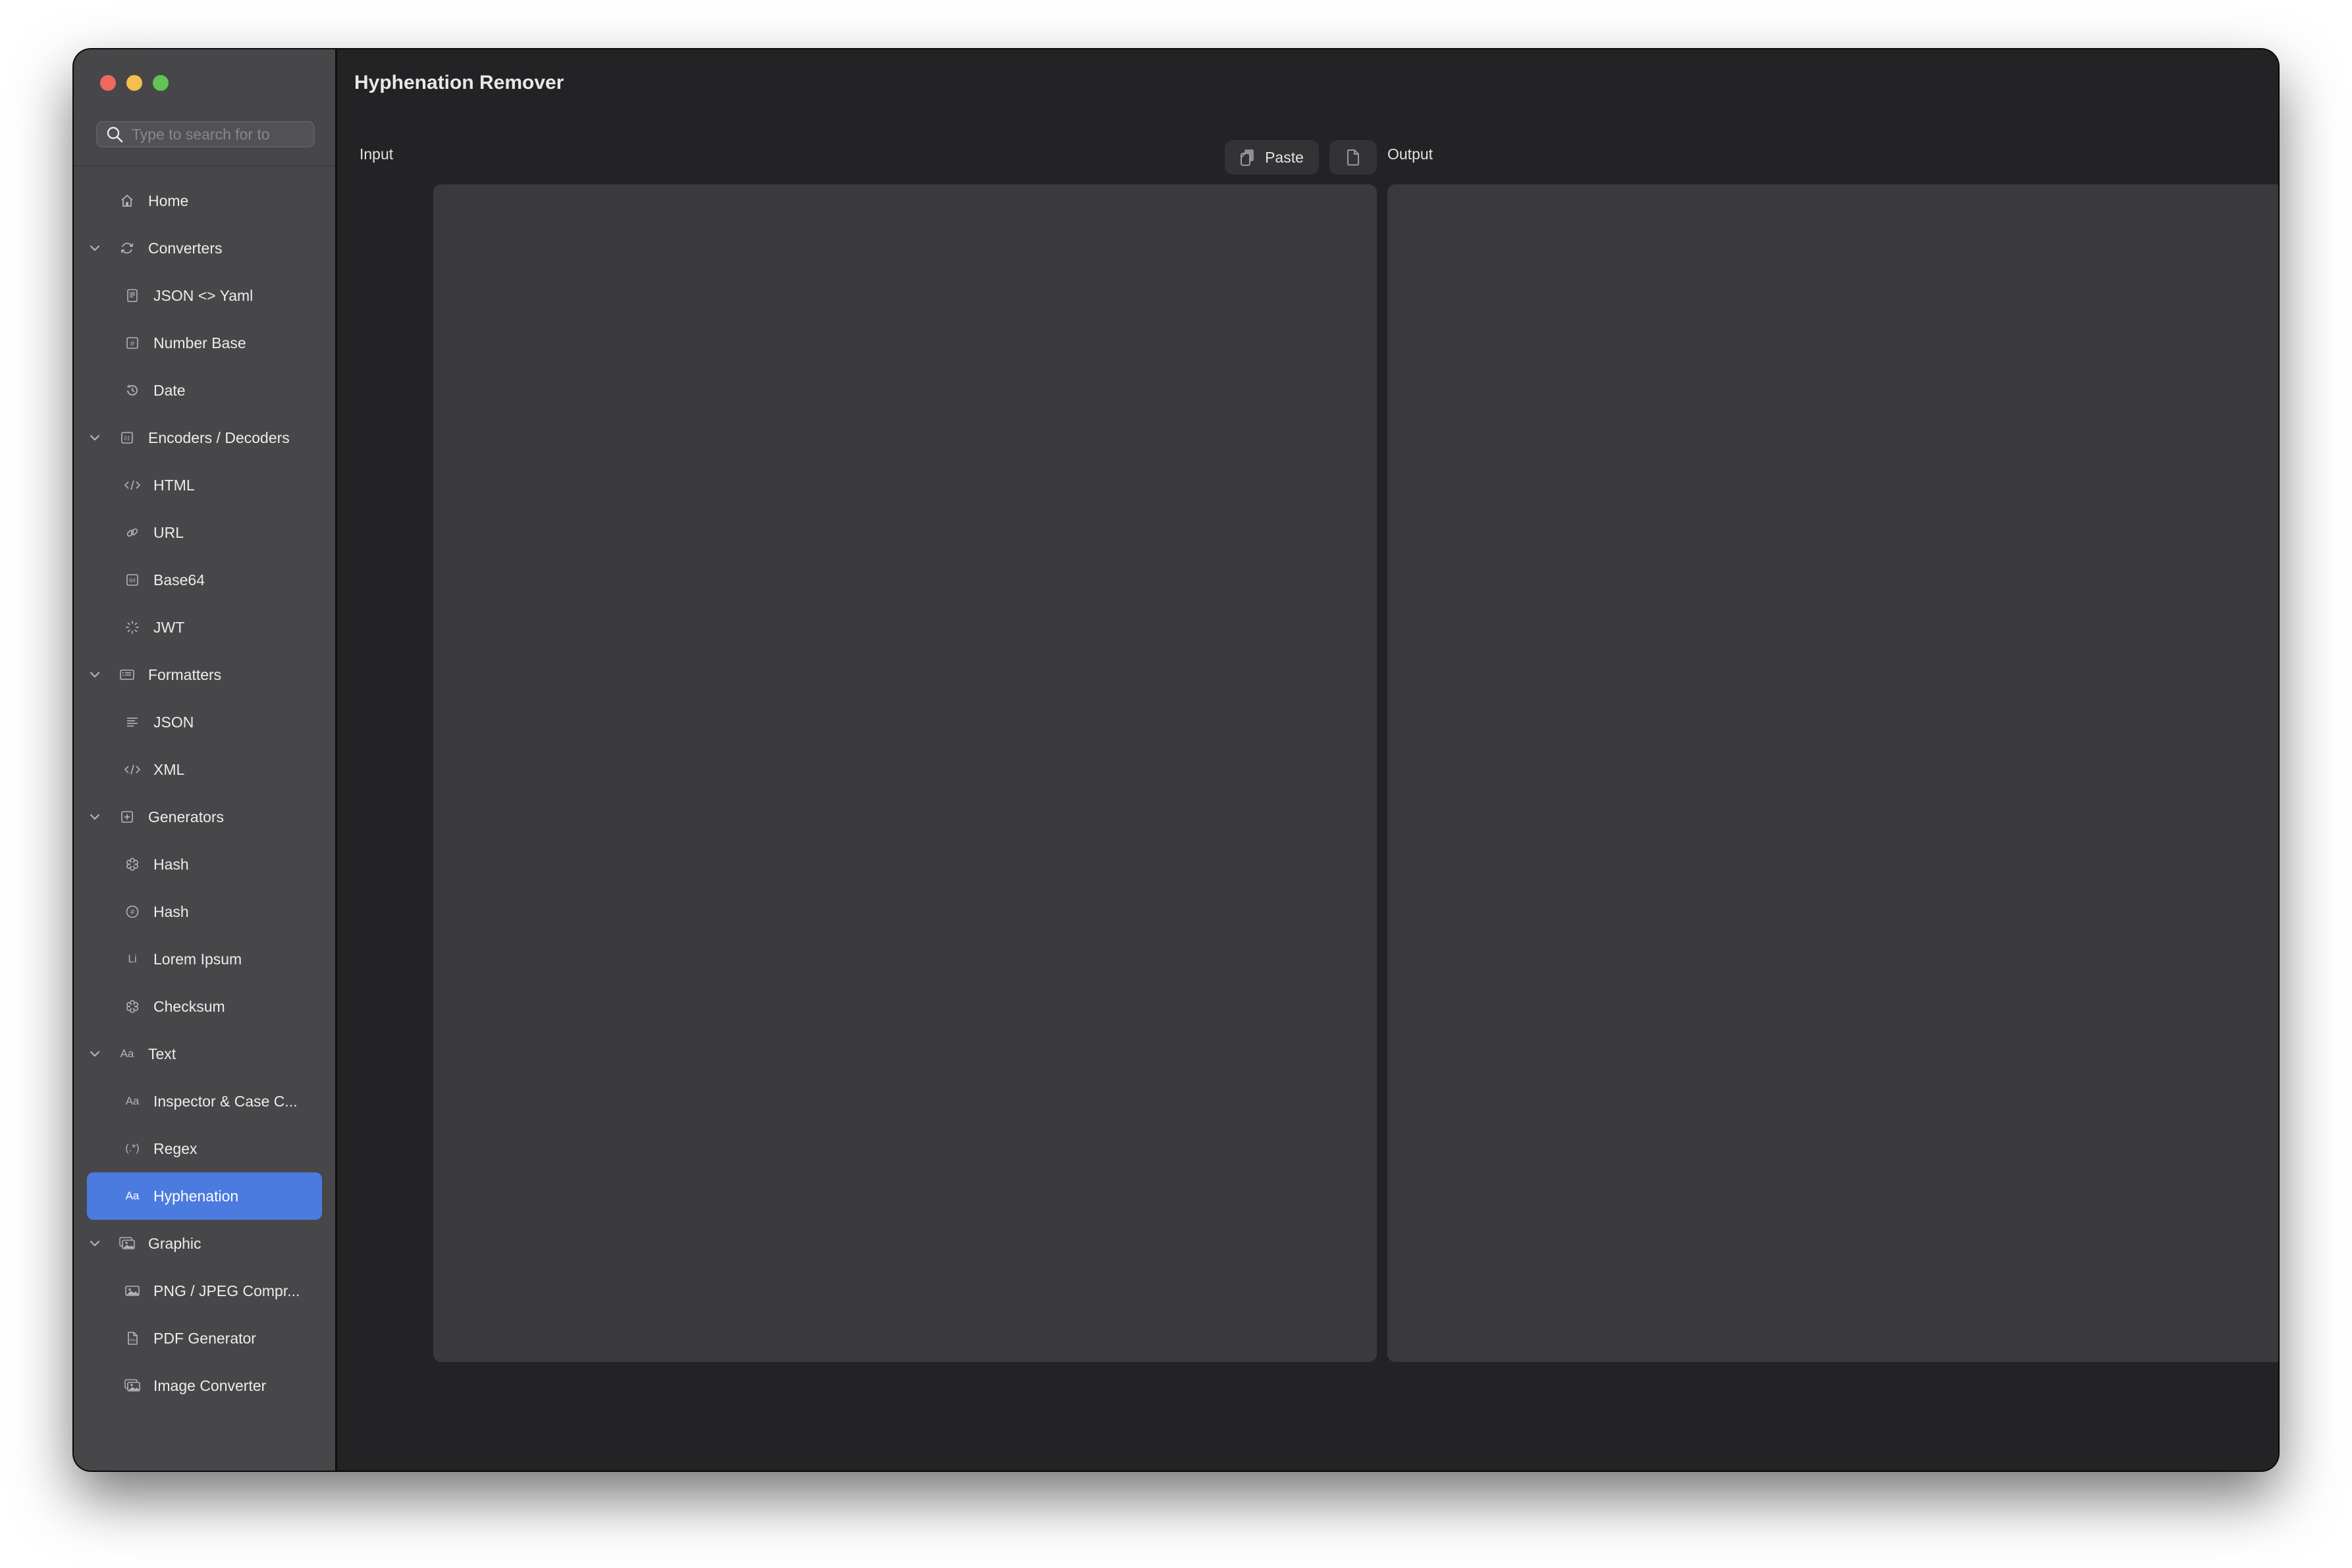 This screenshot has width=2352, height=1568. I want to click on sidebar-item-label: Hyphenation, so click(196, 1196).